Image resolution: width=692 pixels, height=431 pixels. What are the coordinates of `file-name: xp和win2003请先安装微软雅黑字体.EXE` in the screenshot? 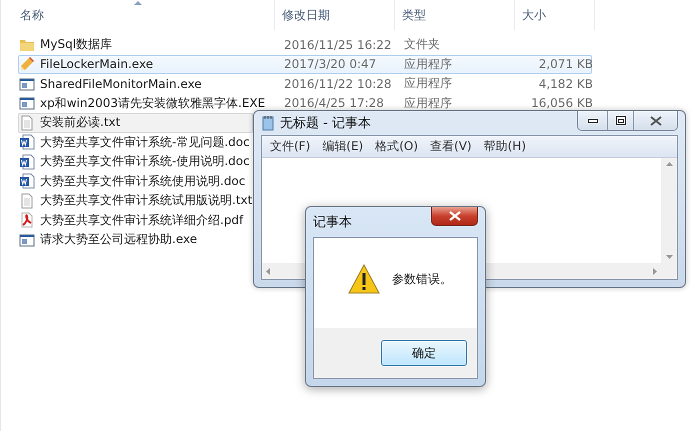 It's located at (153, 103).